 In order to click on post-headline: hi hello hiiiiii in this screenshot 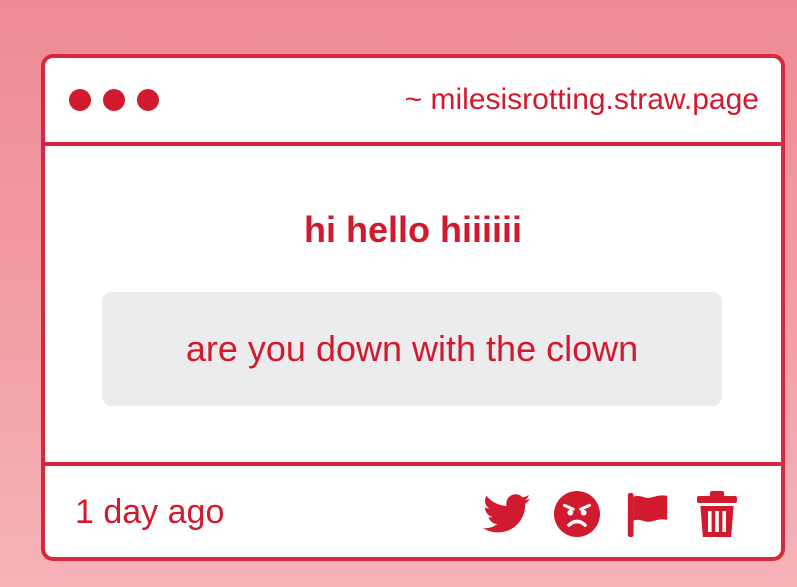, I will do `click(412, 229)`.